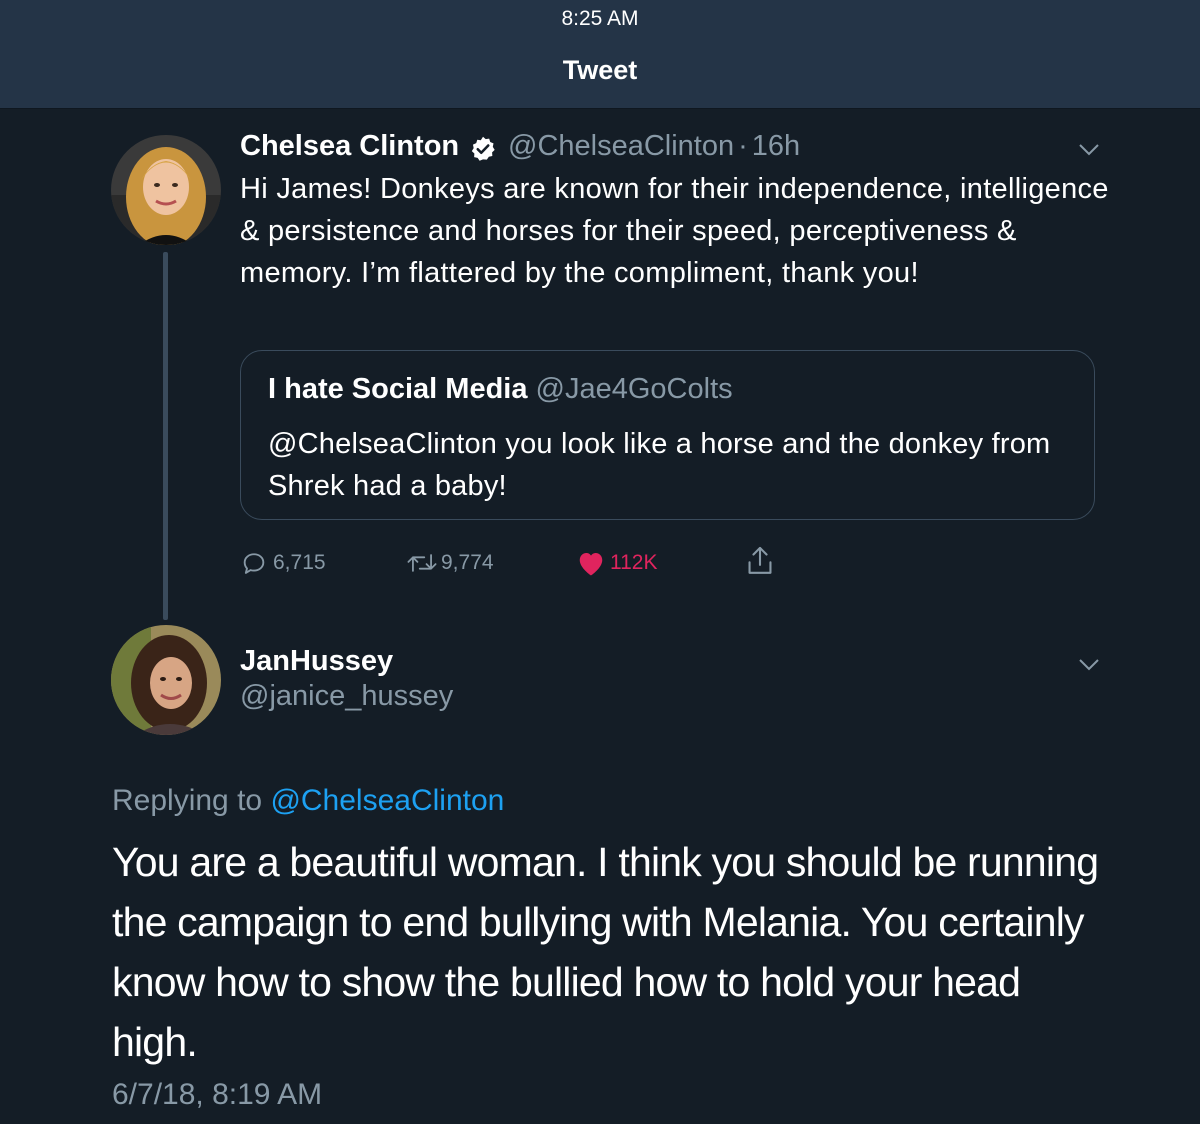 The width and height of the screenshot is (1200, 1124). What do you see at coordinates (398, 389) in the screenshot?
I see `quoted-author-name: I hate Social Media` at bounding box center [398, 389].